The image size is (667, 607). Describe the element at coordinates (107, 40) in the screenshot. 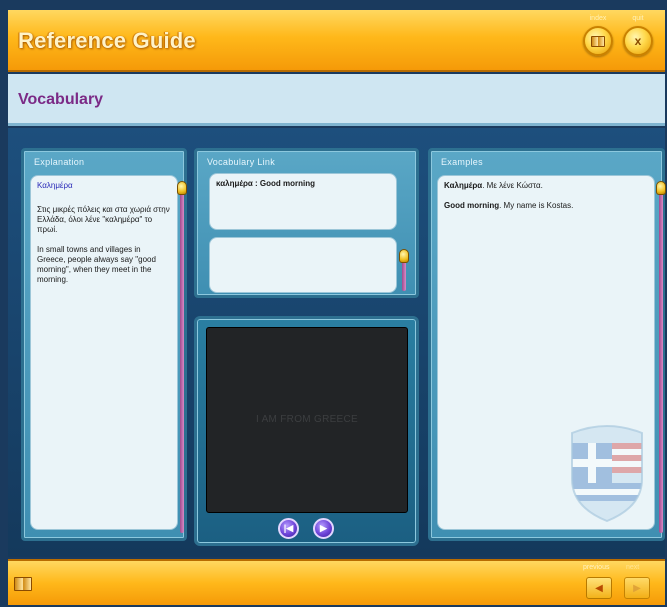

I see `app-title: Reference Guide` at that location.